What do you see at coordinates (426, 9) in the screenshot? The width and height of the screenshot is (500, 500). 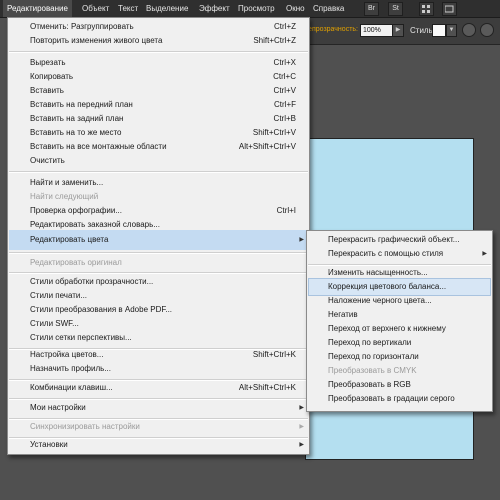 I see `grid-icon` at bounding box center [426, 9].